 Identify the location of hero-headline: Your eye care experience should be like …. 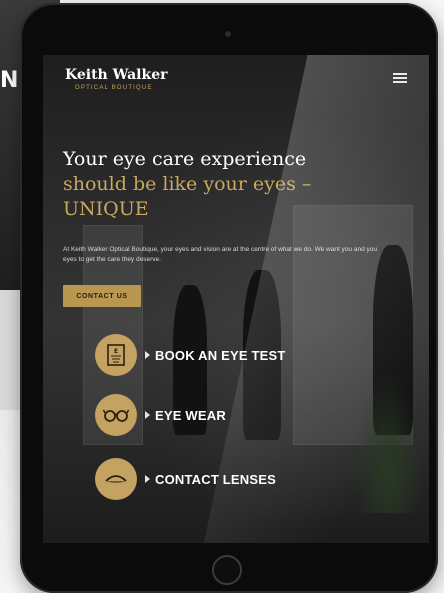
(213, 184).